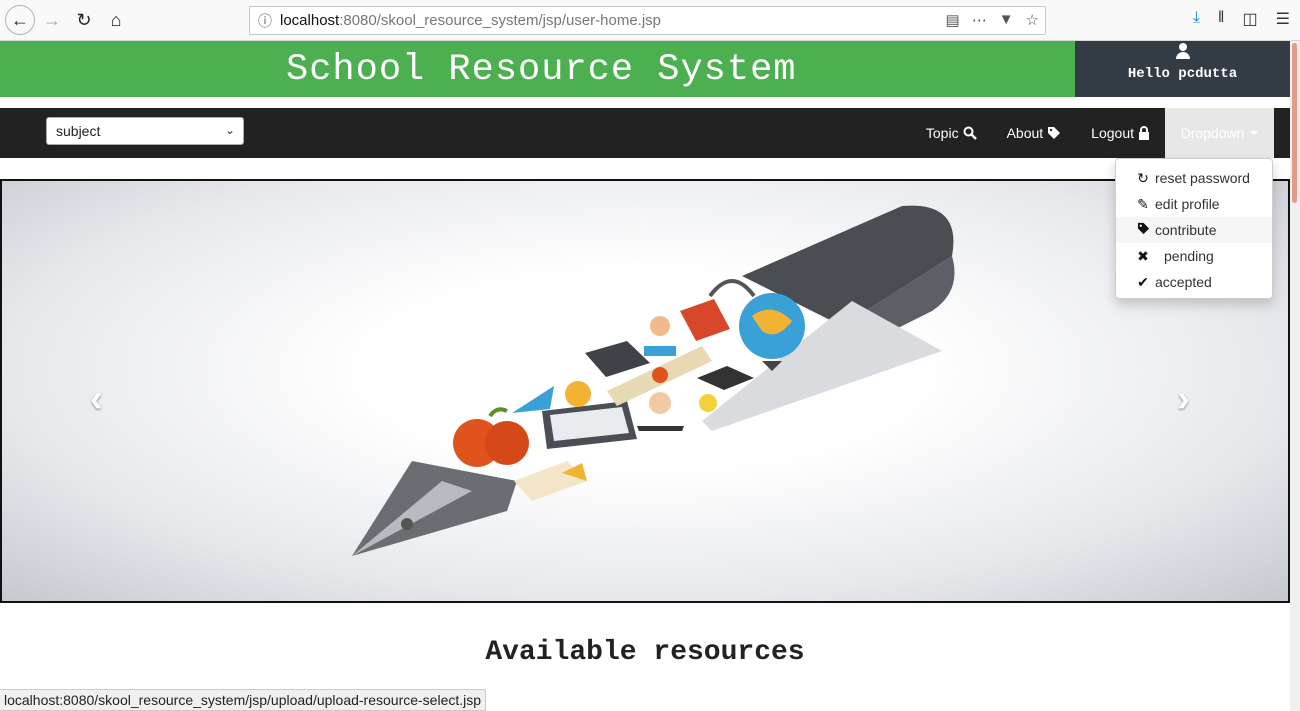  Describe the element at coordinates (78, 131) in the screenshot. I see `subject-select-value: subject` at that location.